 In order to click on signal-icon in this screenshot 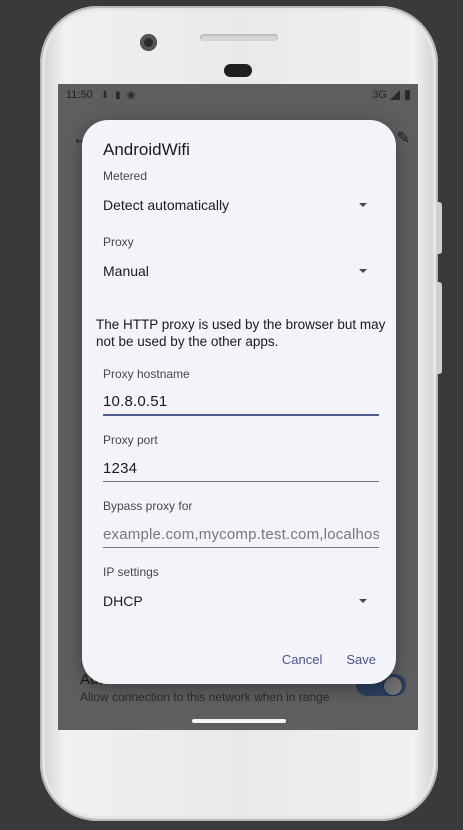, I will do `click(395, 95)`.